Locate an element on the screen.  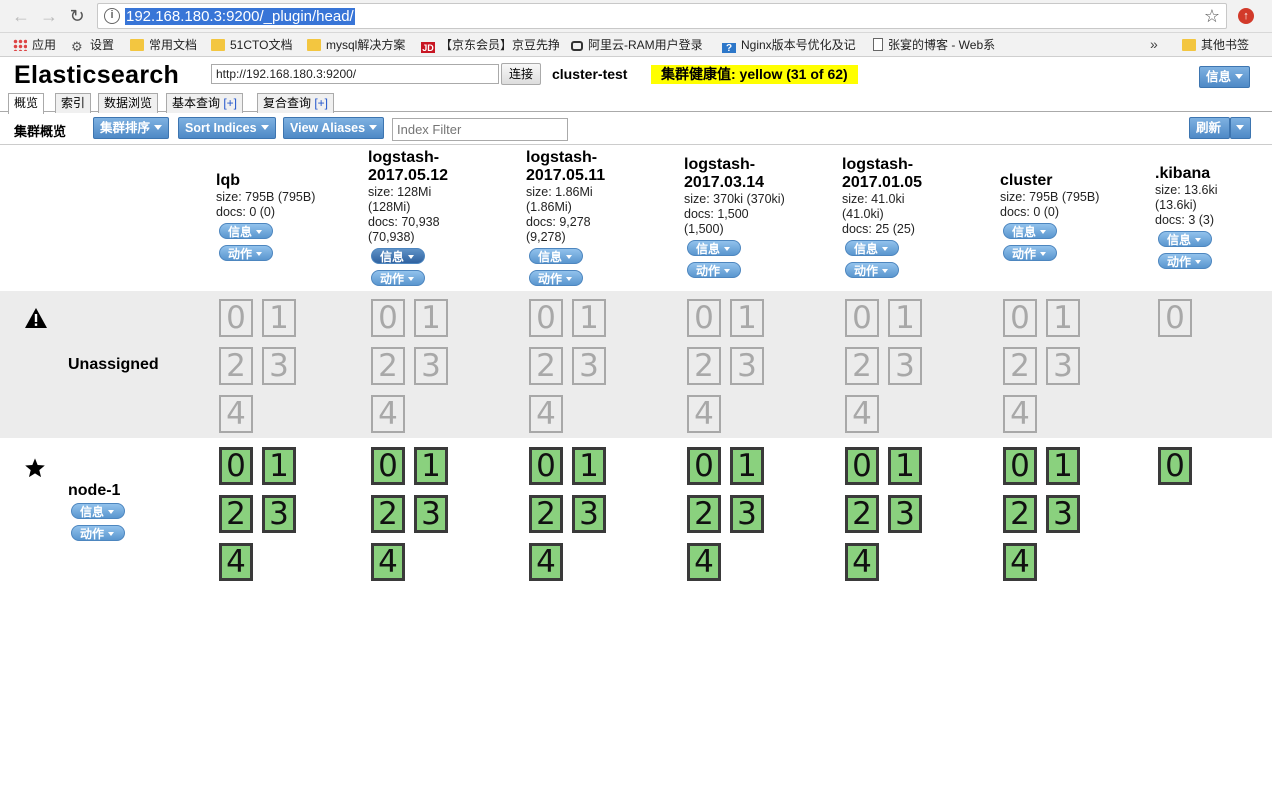
reload-icon: ↻ is located at coordinates (77, 16).